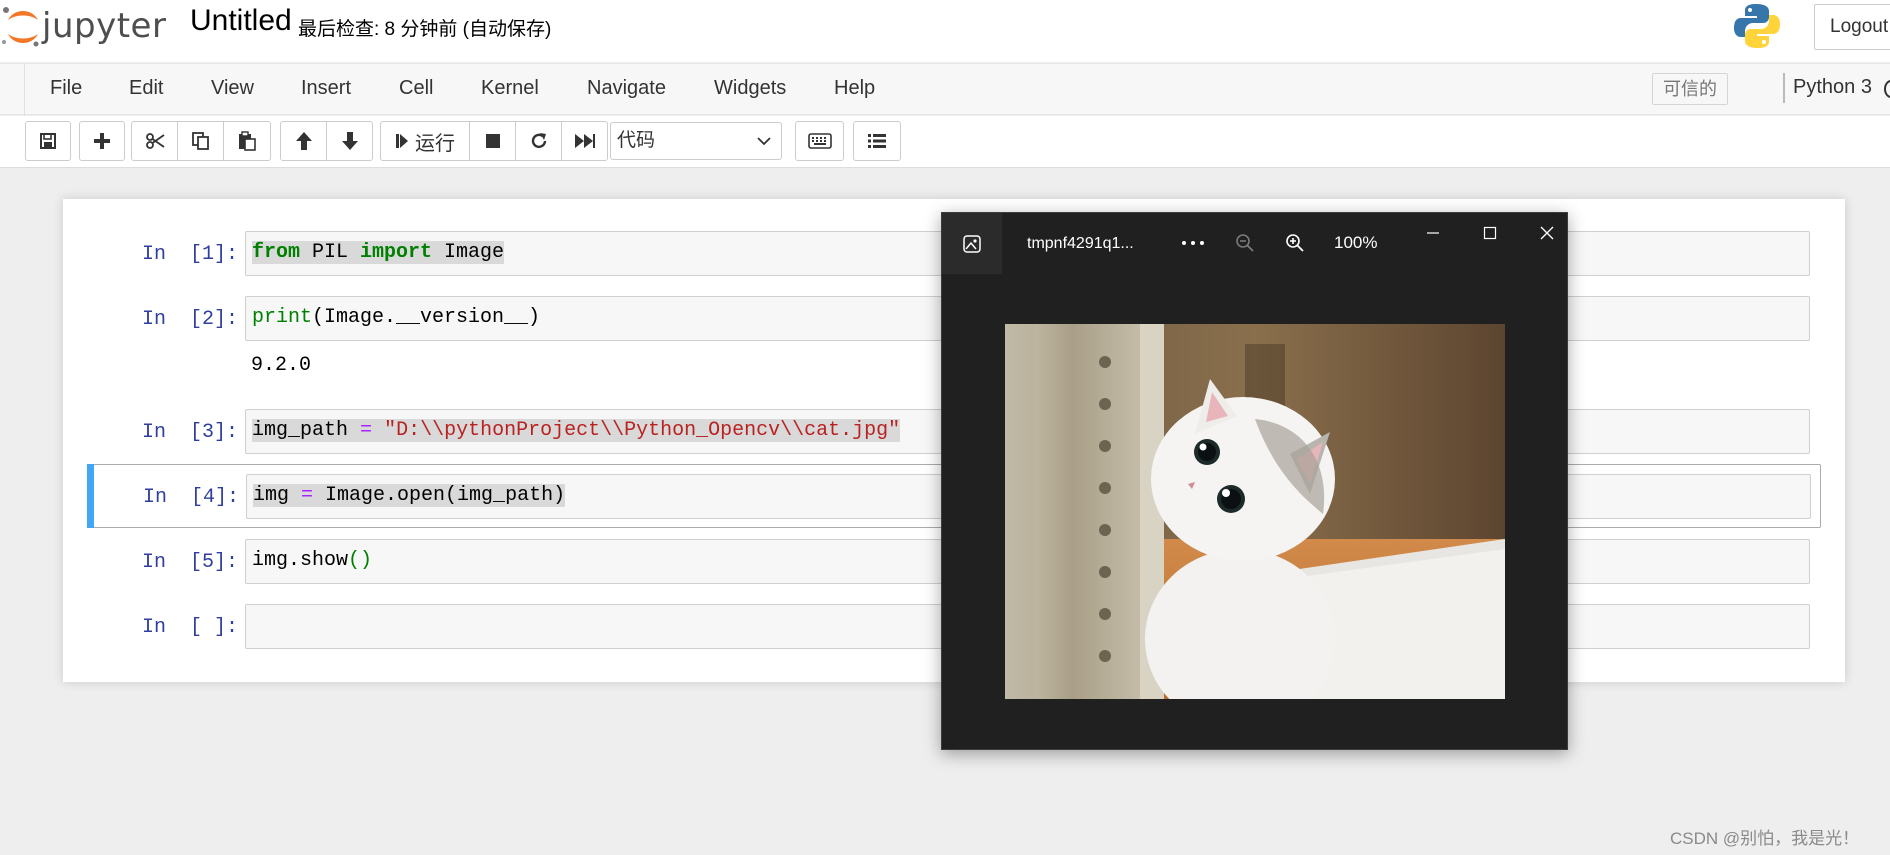 The height and width of the screenshot is (855, 1890). I want to click on copy-button, so click(200, 141).